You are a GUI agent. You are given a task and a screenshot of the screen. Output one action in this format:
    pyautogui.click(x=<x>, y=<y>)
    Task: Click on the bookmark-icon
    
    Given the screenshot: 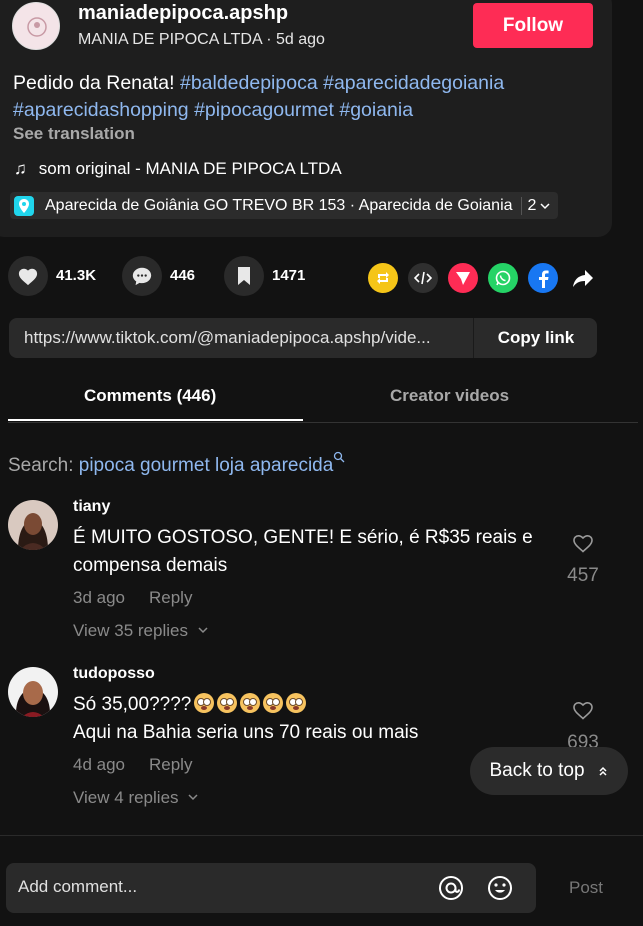 What is the action you would take?
    pyautogui.click(x=244, y=276)
    